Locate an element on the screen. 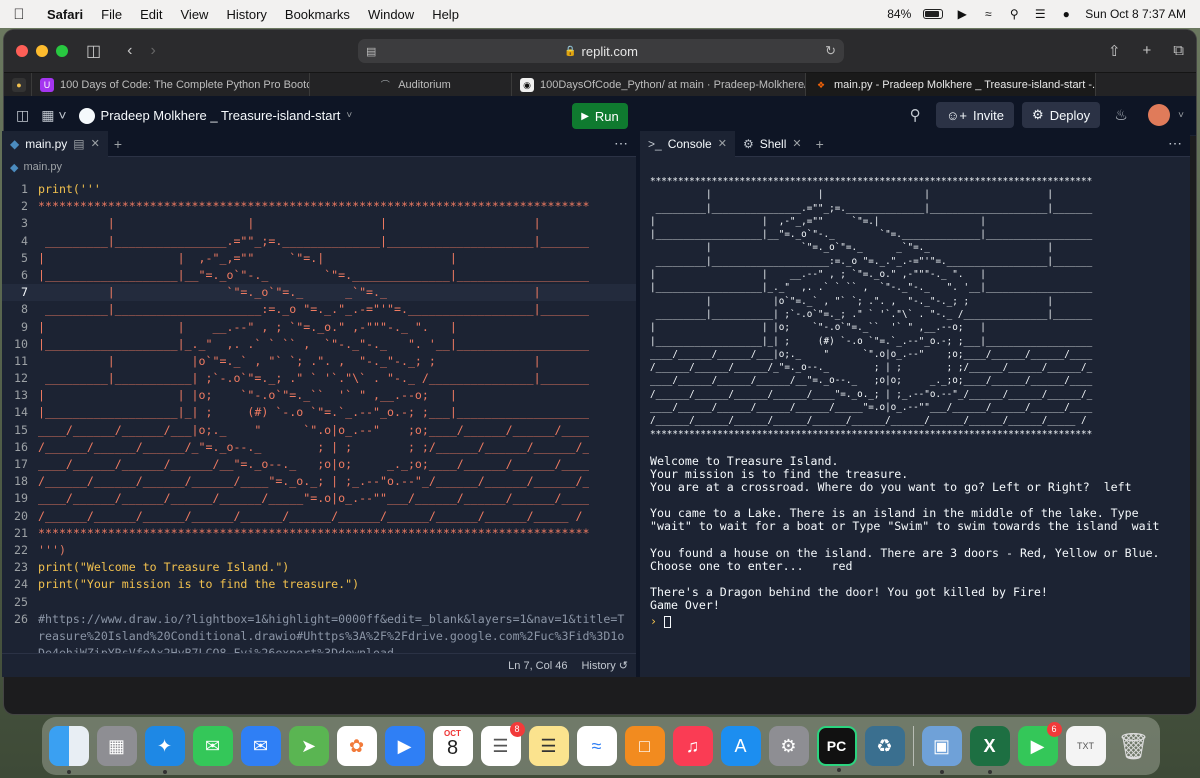 Image resolution: width=1200 pixels, height=778 pixels. line-number: 20 is located at coordinates (20, 516).